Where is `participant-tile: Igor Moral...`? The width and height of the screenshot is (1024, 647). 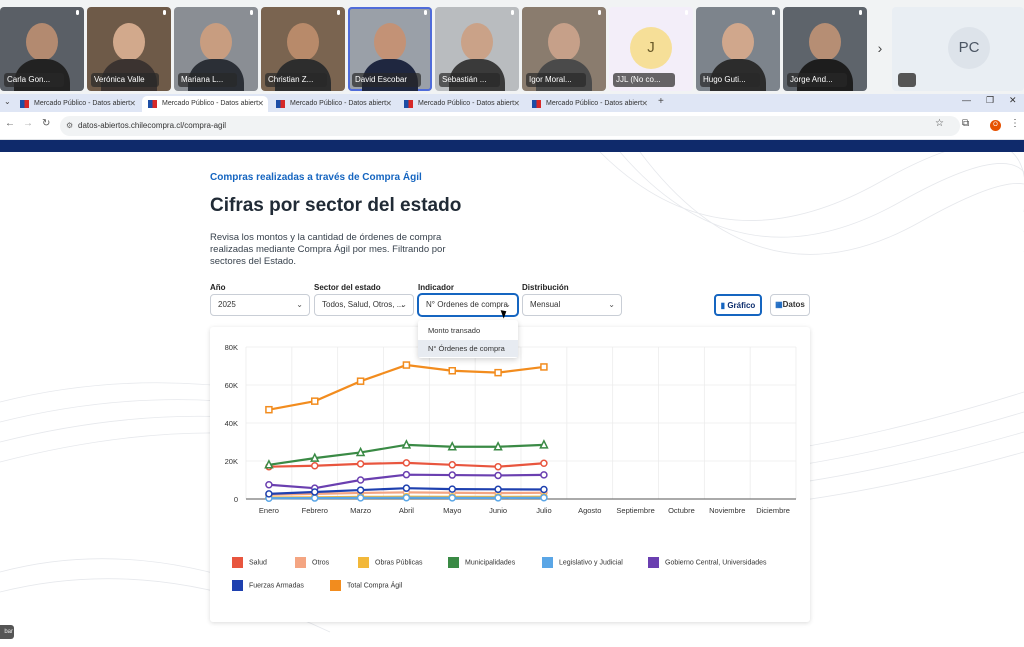
participant-tile: Igor Moral... is located at coordinates (564, 49).